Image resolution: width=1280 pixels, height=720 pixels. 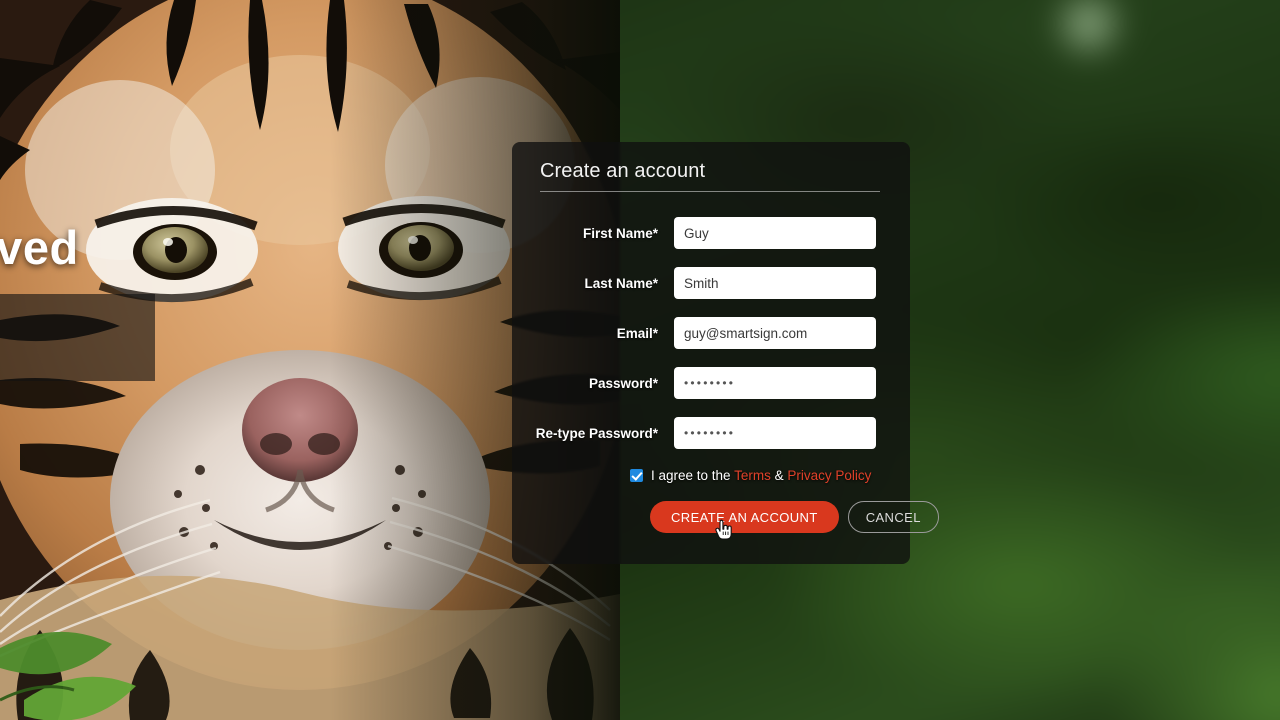 What do you see at coordinates (39, 247) in the screenshot?
I see `hero-headline-rest: has arrived` at bounding box center [39, 247].